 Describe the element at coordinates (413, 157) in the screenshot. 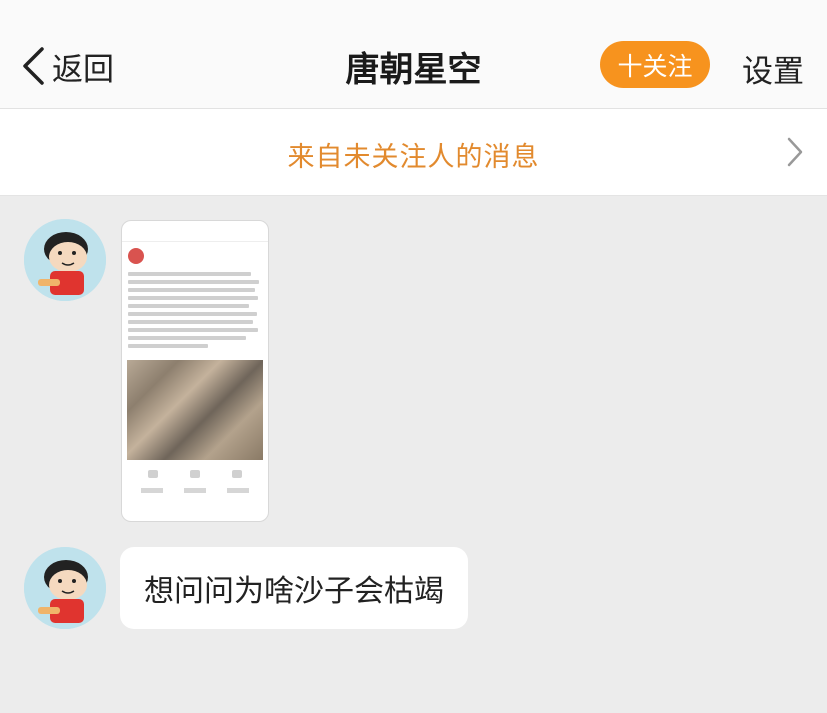

I see `notice-text: 来自未关注人的消息` at that location.